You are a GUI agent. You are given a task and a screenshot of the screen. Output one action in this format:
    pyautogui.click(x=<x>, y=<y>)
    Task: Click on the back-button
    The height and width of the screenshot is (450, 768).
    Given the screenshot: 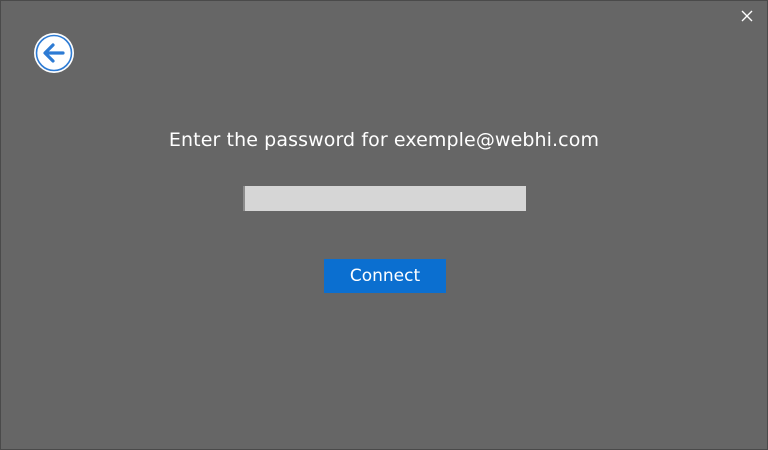 What is the action you would take?
    pyautogui.click(x=54, y=53)
    